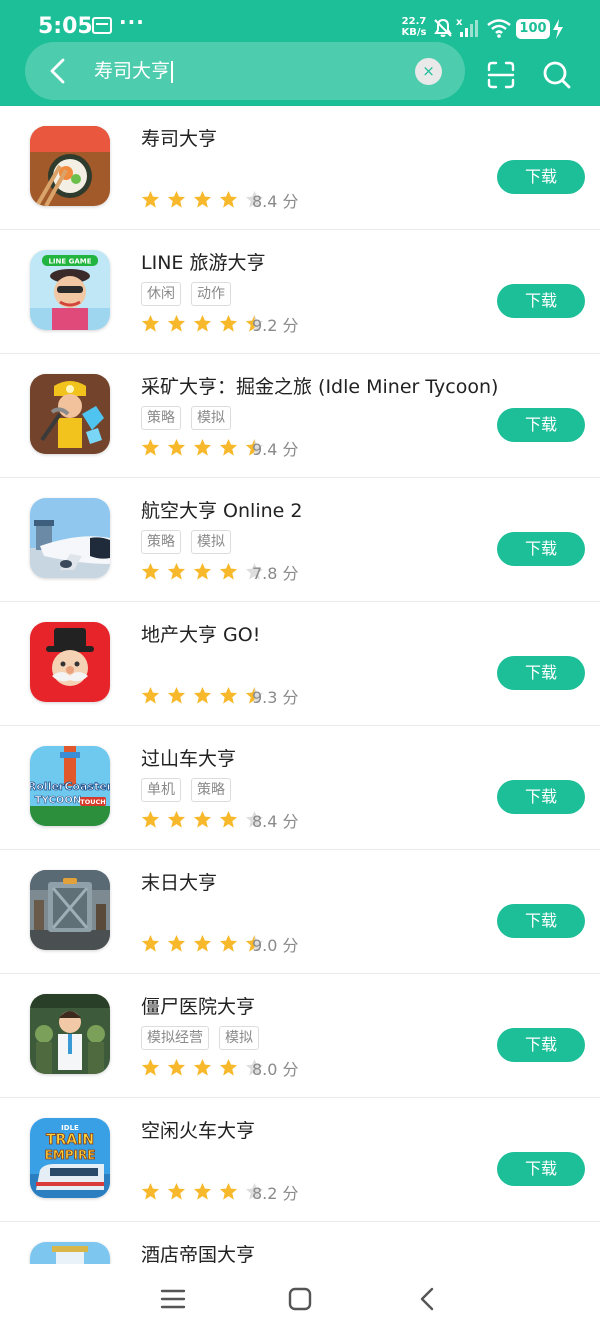 The image size is (600, 1333). I want to click on scan-icon, so click(501, 75).